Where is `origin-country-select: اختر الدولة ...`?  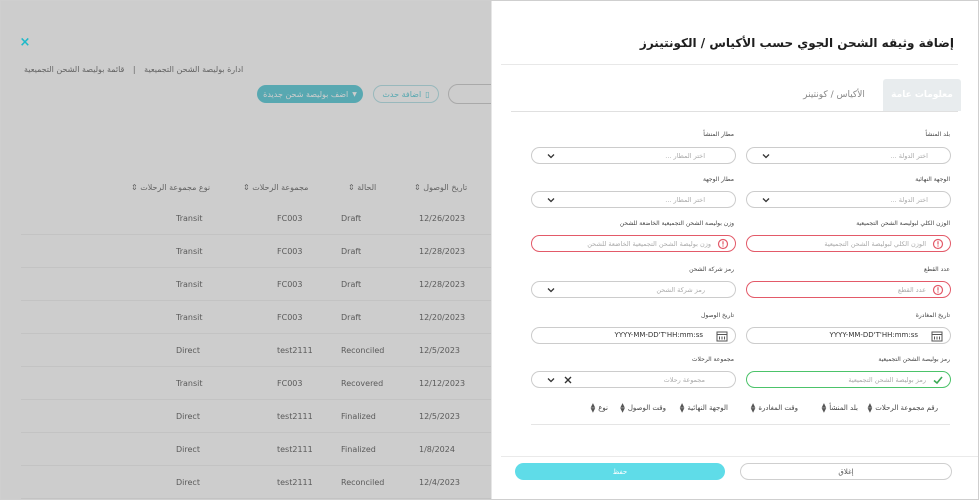
origin-country-select: اختر الدولة ... is located at coordinates (848, 155).